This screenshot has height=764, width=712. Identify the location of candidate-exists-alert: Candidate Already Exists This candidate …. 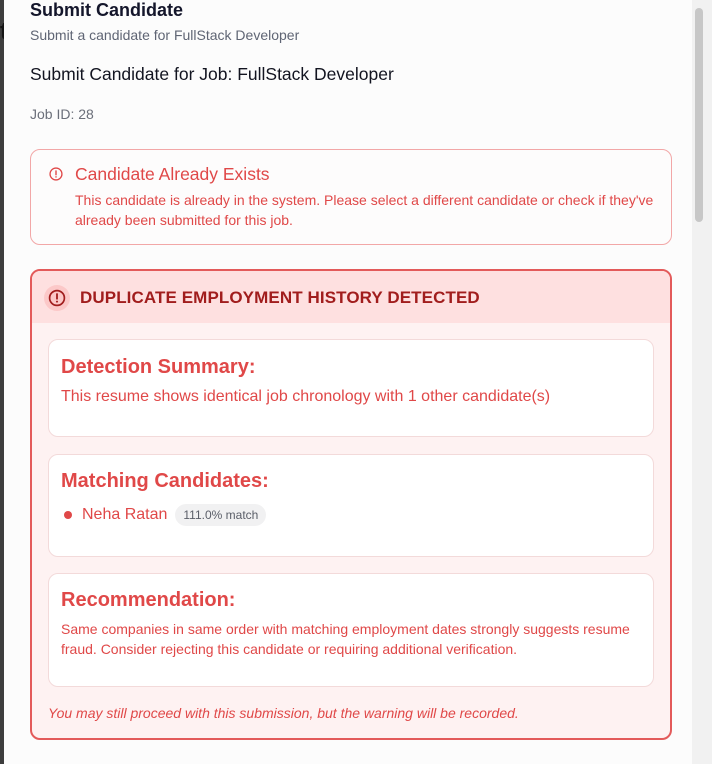
(351, 197).